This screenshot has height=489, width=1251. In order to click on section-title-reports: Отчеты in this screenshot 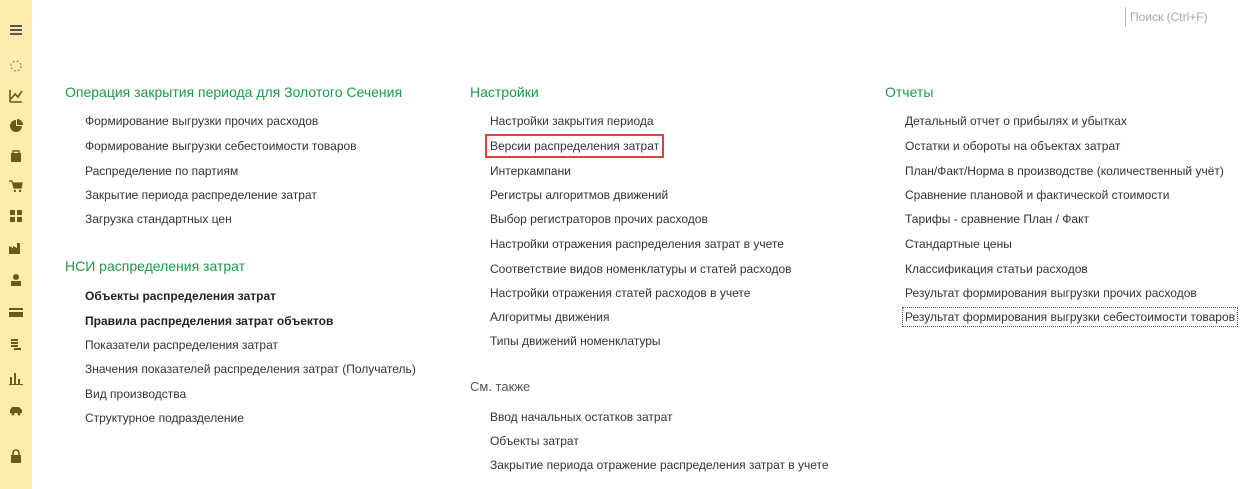, I will do `click(909, 92)`.